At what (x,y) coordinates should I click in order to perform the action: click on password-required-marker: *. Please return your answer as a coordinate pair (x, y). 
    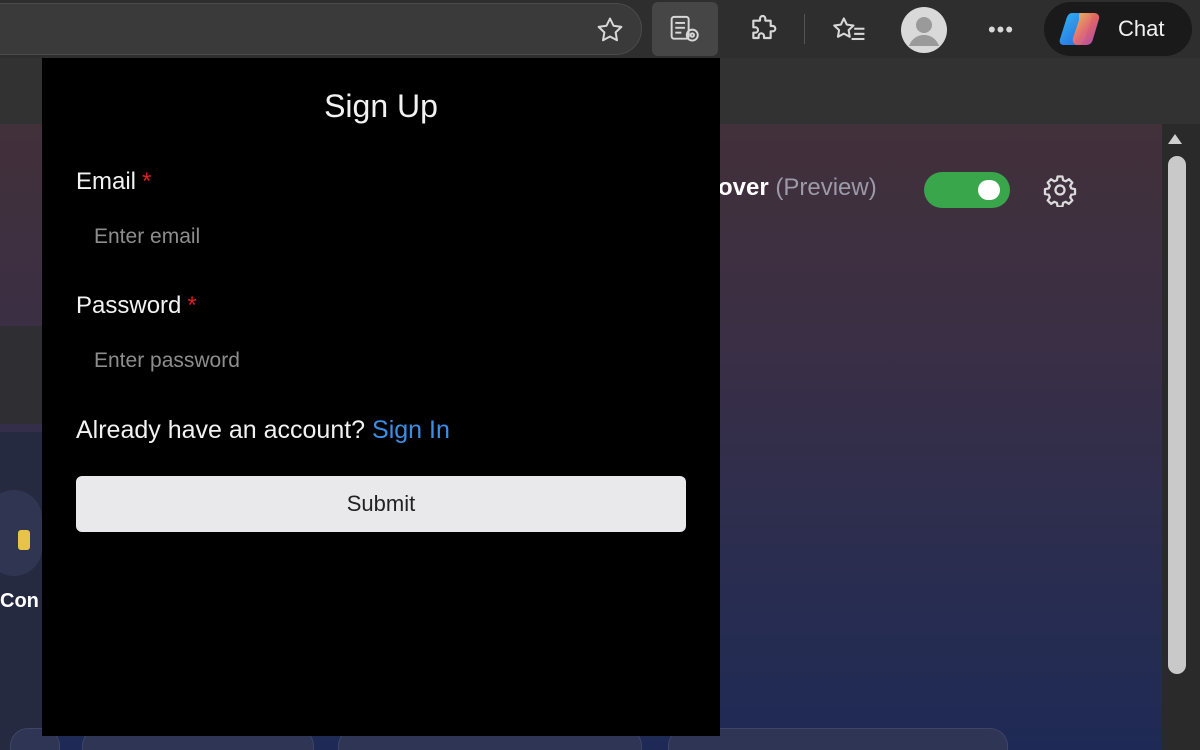
    Looking at the image, I should click on (192, 305).